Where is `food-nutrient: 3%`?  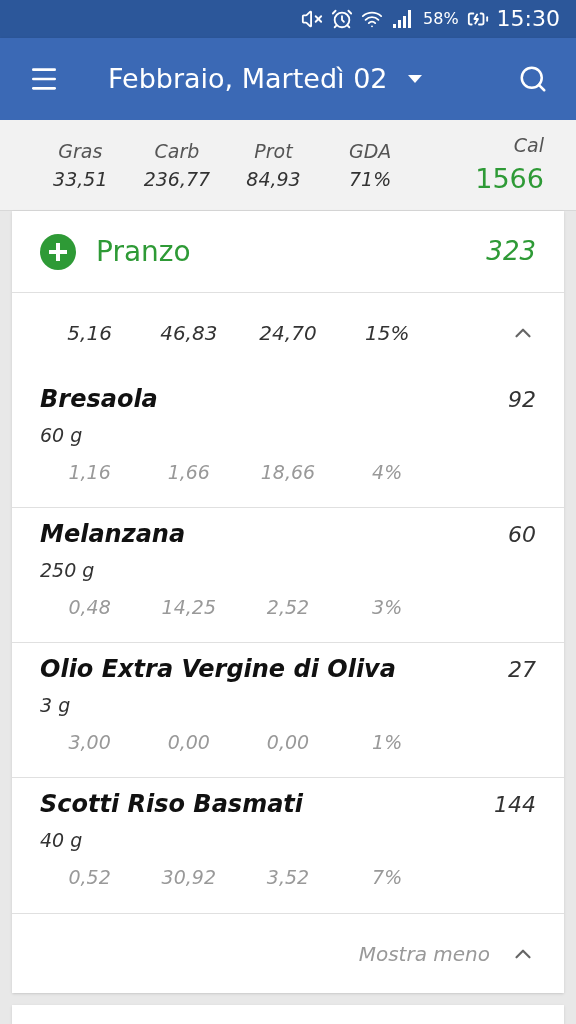
food-nutrient: 3% is located at coordinates (387, 607).